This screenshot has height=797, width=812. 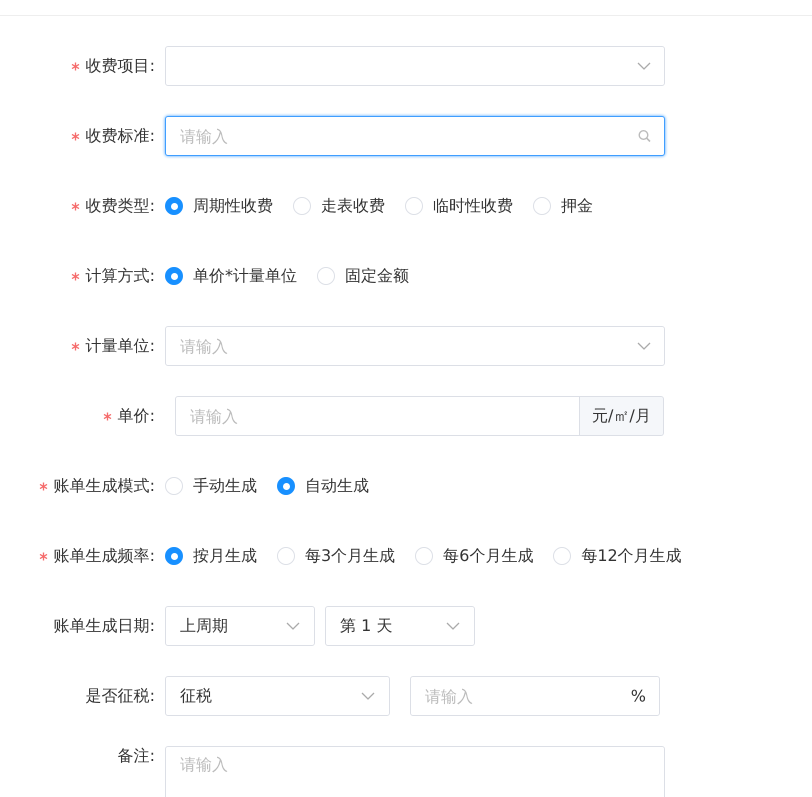 What do you see at coordinates (563, 206) in the screenshot?
I see `radio-option: 押金` at bounding box center [563, 206].